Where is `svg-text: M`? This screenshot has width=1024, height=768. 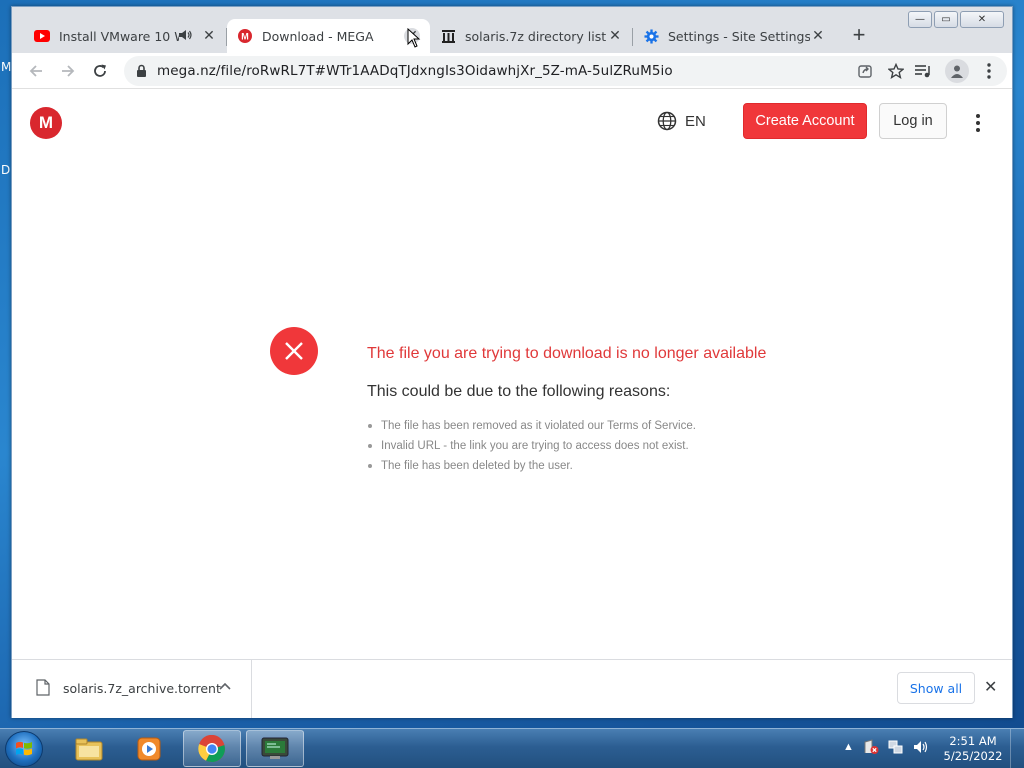 svg-text: M is located at coordinates (245, 37).